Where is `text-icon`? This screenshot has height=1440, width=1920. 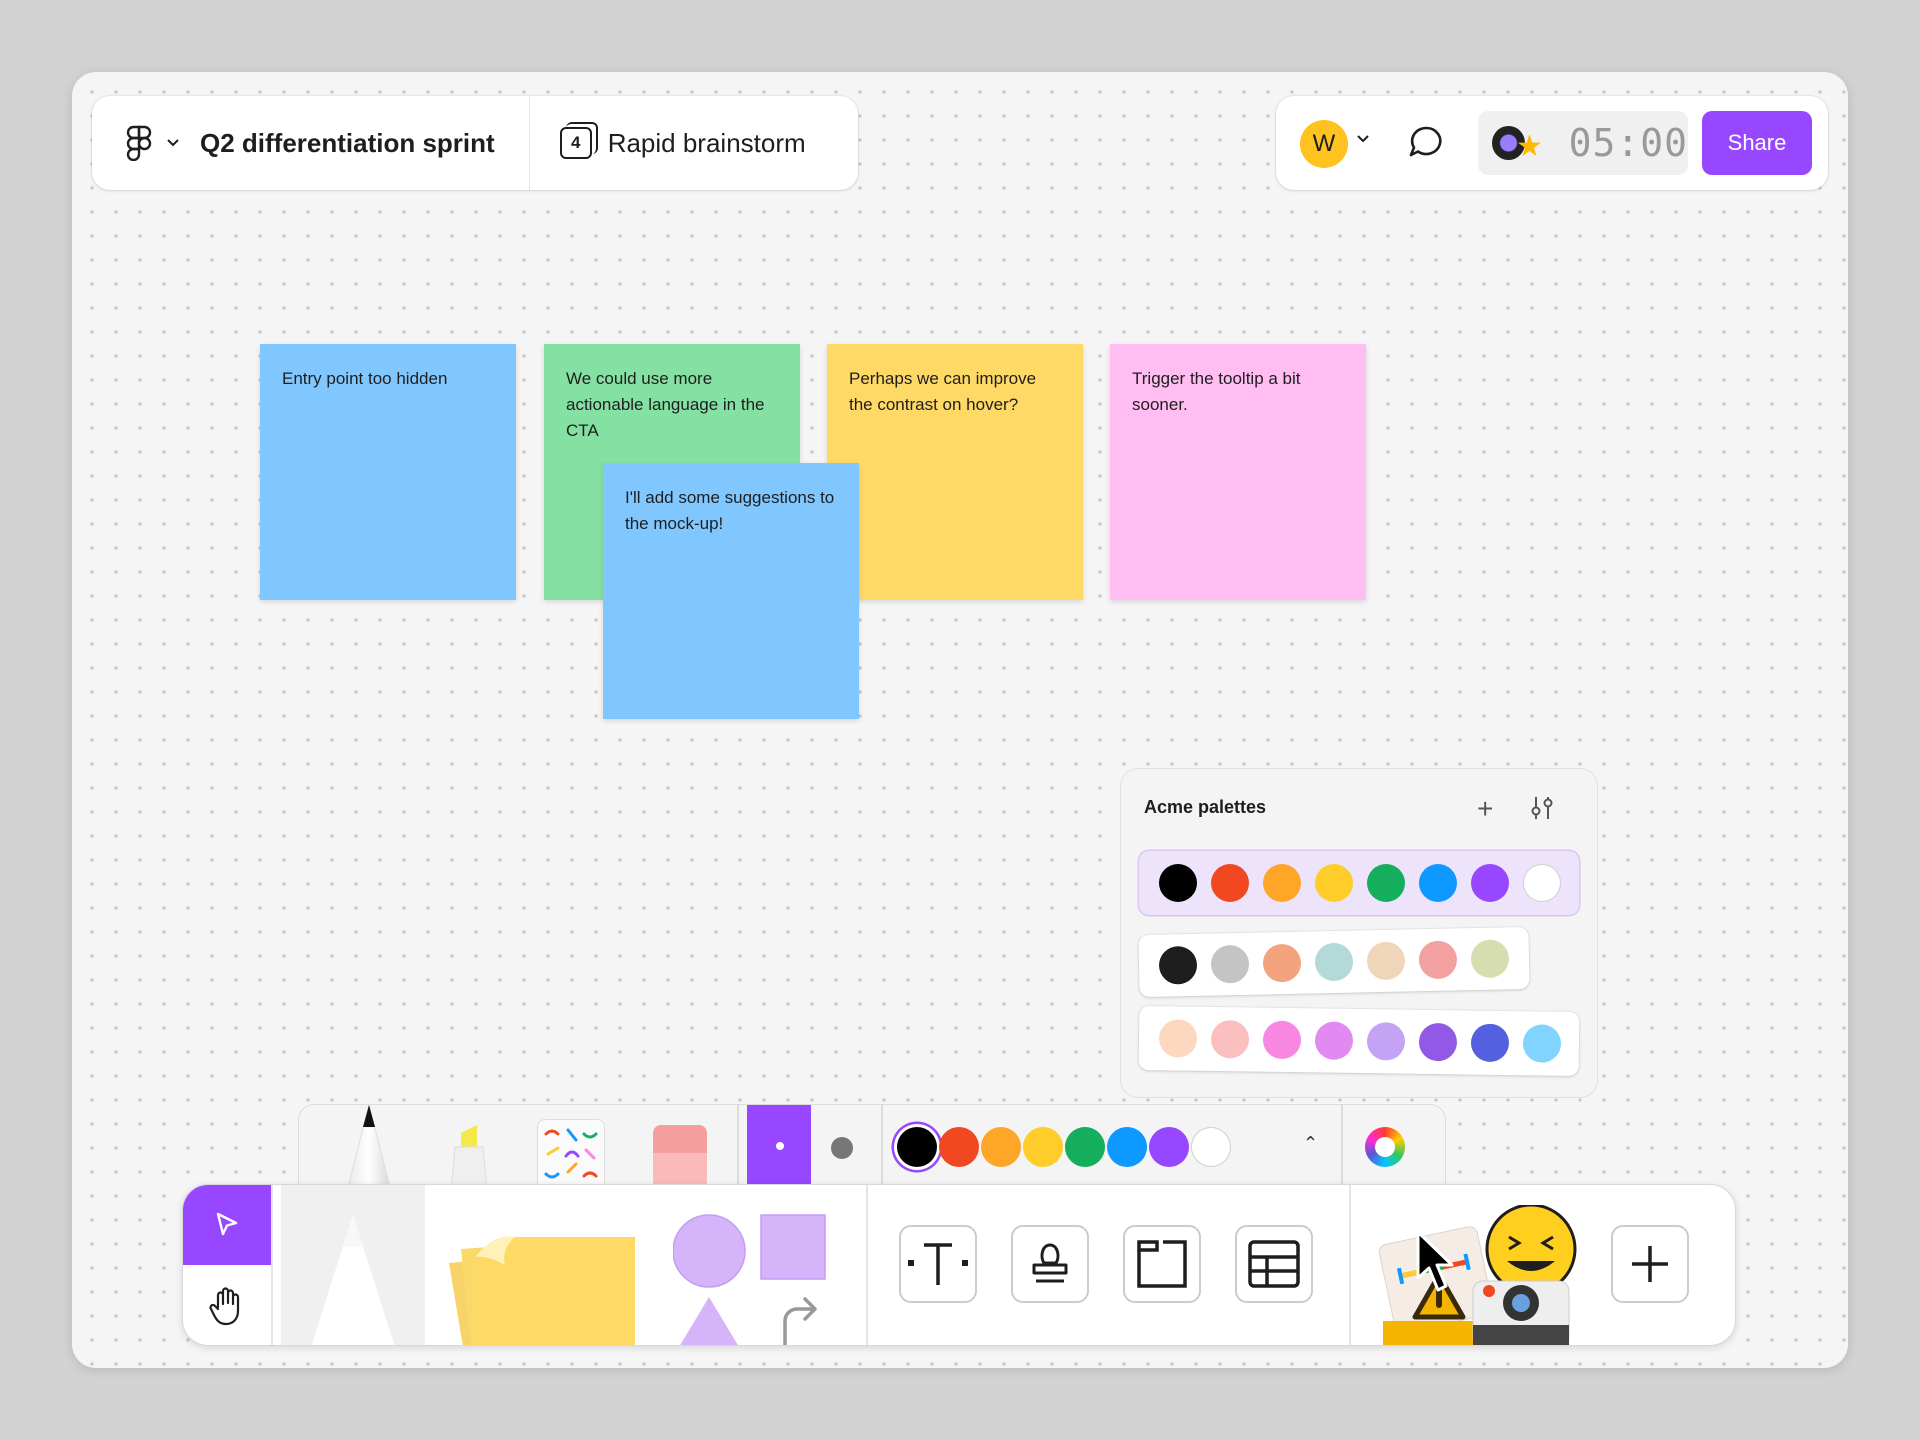 text-icon is located at coordinates (938, 1264).